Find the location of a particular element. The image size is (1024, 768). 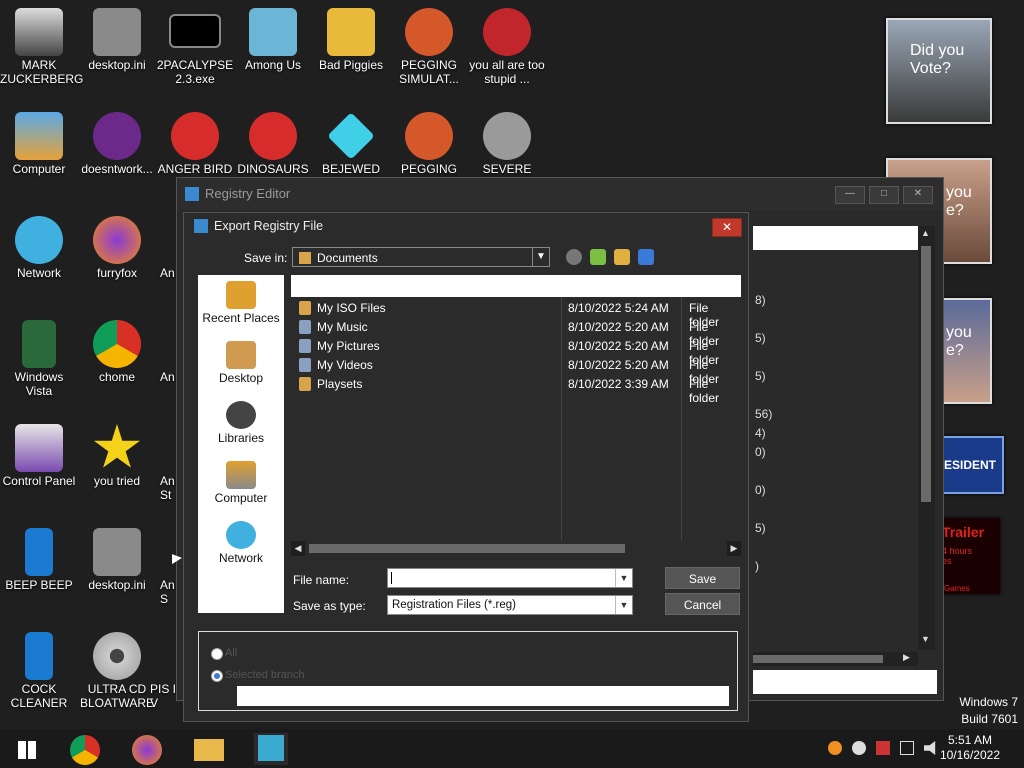

scroll-up-icon: ▲ is located at coordinates (925, 233).